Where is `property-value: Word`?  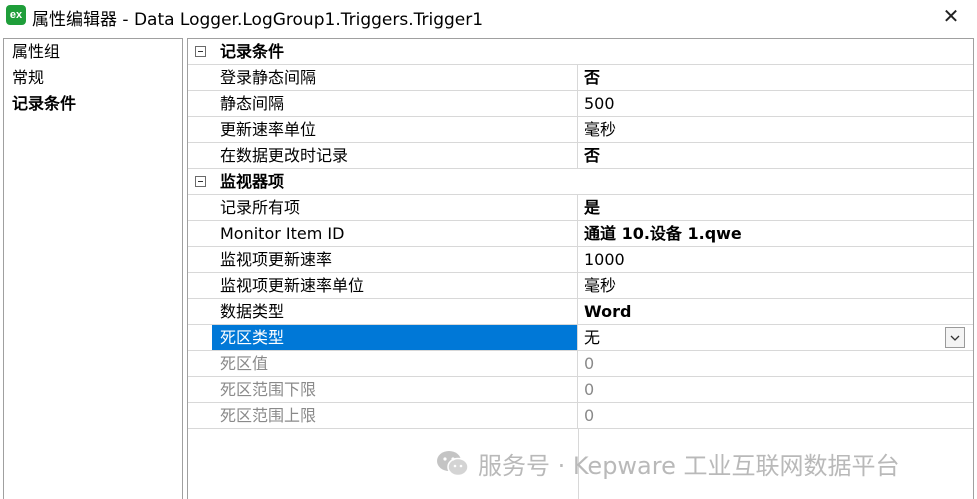
property-value: Word is located at coordinates (775, 311).